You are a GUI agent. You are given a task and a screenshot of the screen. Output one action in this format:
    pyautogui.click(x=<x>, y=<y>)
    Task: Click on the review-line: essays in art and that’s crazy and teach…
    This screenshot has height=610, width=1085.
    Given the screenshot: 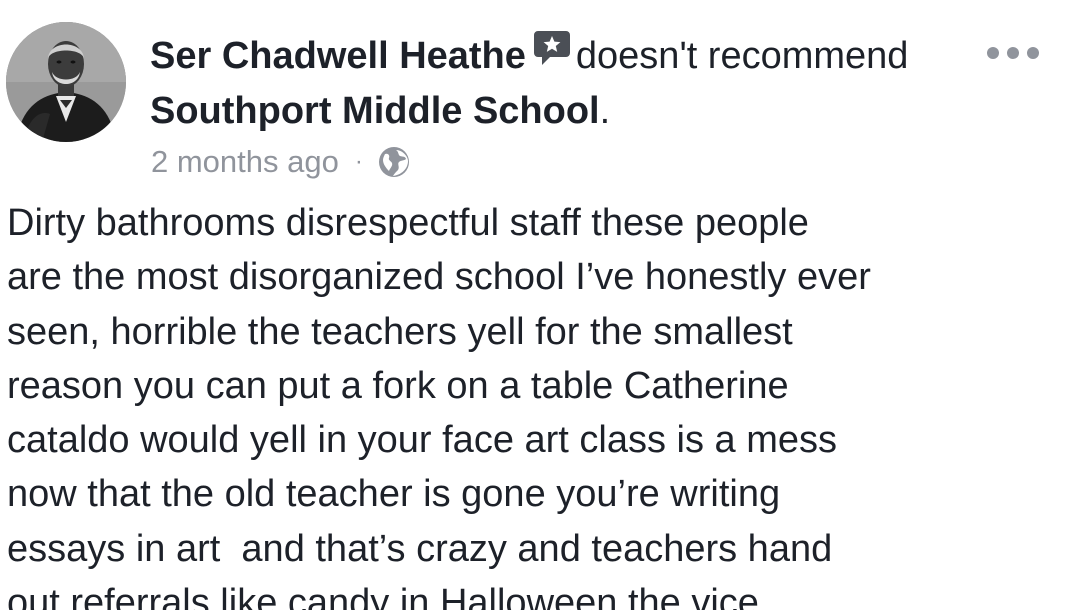 What is the action you would take?
    pyautogui.click(x=420, y=548)
    